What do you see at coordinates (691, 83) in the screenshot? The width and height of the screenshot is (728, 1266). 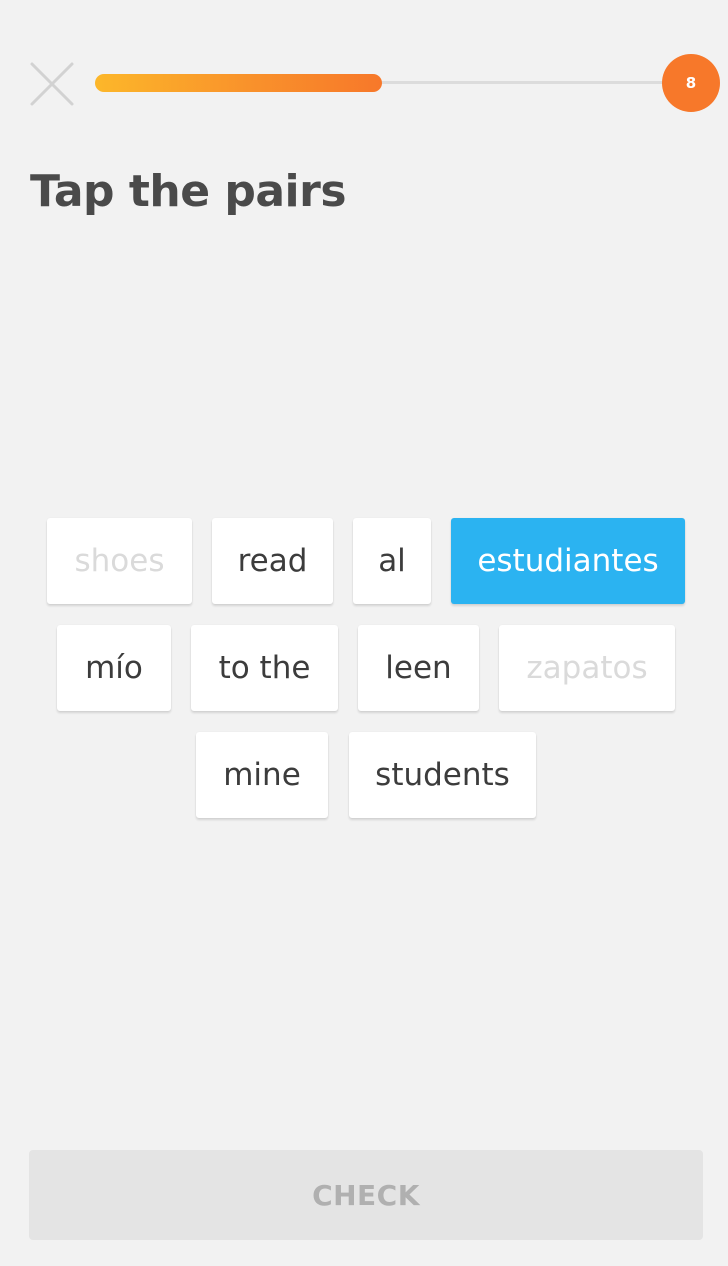 I see `streak-badge: 8` at bounding box center [691, 83].